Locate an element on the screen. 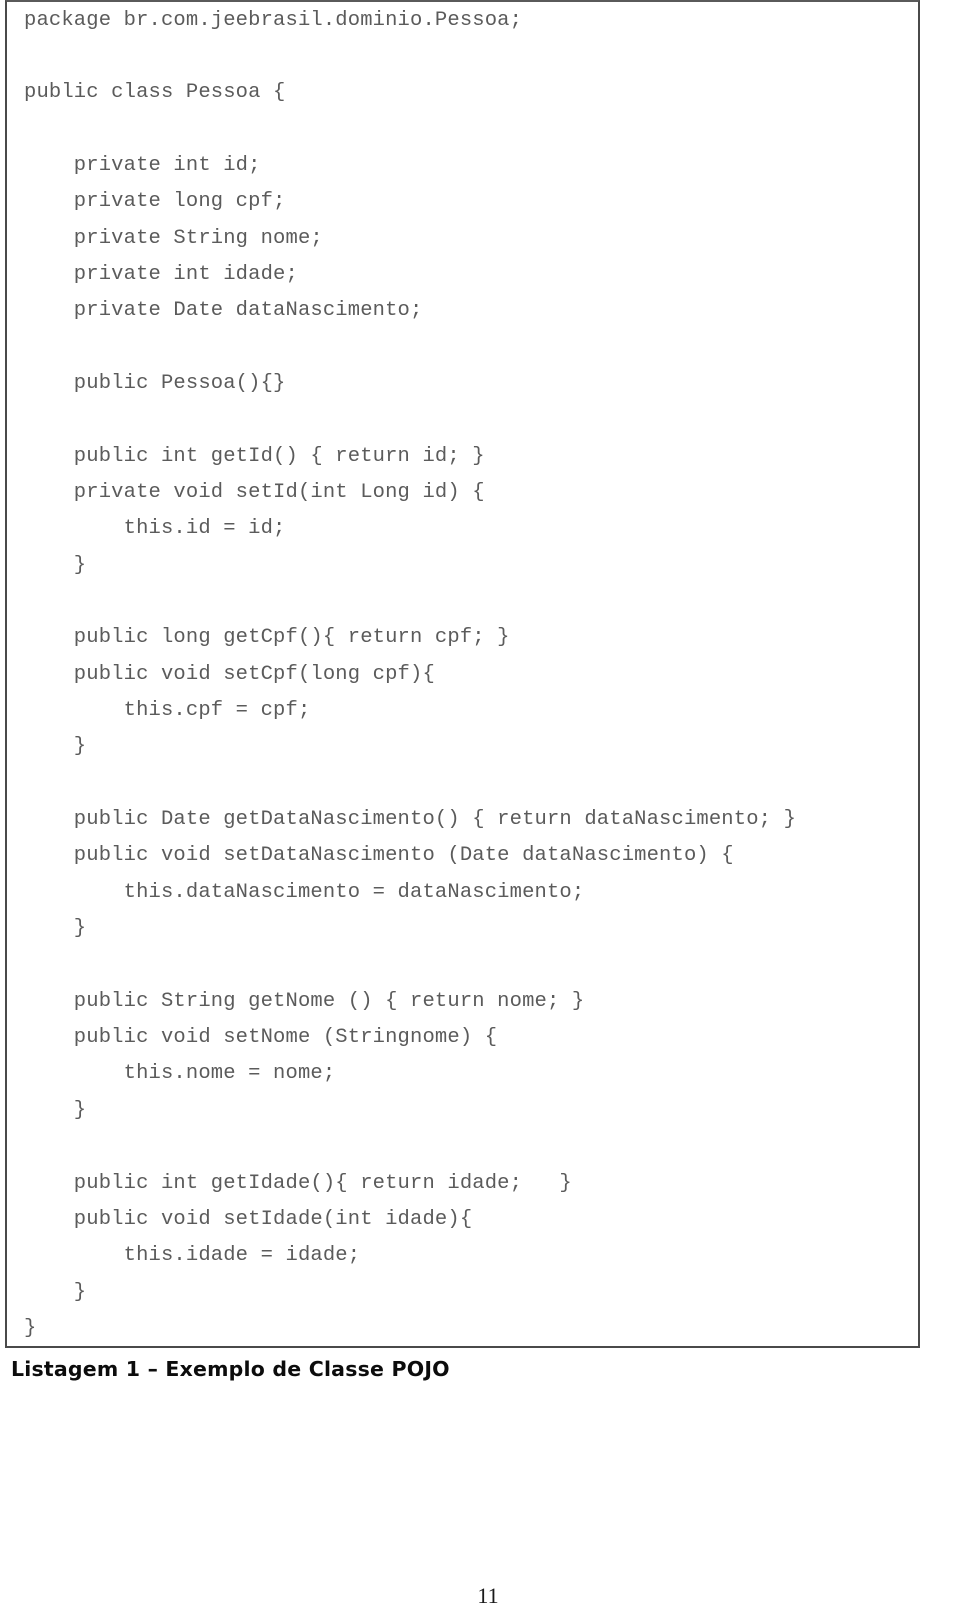 The image size is (960, 1623). code-line: public Pessoa(){} is located at coordinates (155, 383).